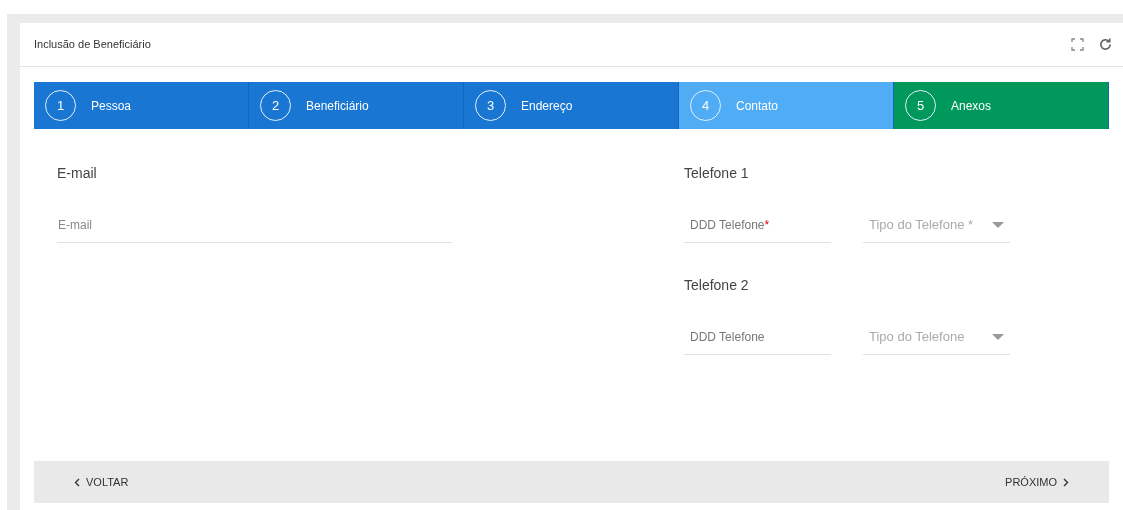 The width and height of the screenshot is (1123, 510). What do you see at coordinates (717, 173) in the screenshot?
I see `section-heading: Telefone 1` at bounding box center [717, 173].